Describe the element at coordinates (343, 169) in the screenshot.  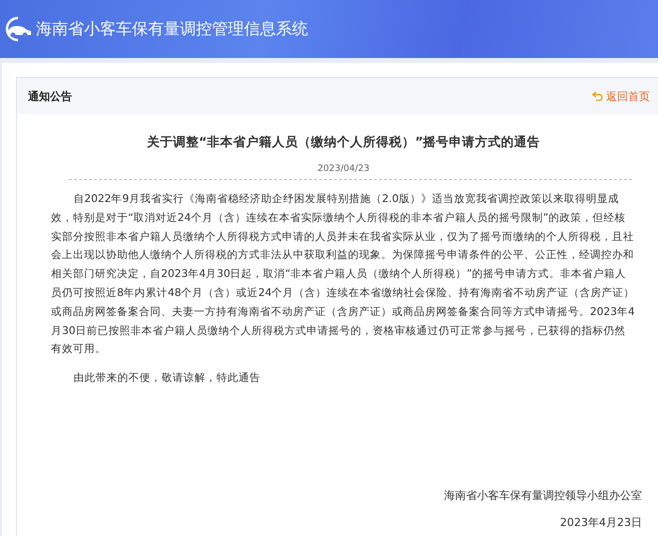
I see `notice-date: 2023/04/23` at that location.